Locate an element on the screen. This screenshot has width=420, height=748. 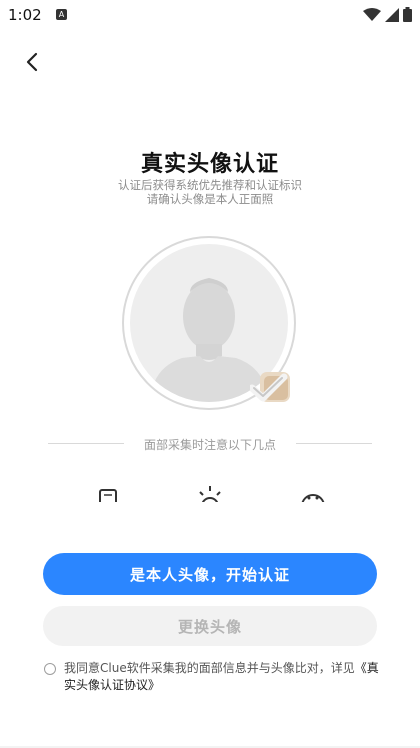
wifi-icon is located at coordinates (372, 14).